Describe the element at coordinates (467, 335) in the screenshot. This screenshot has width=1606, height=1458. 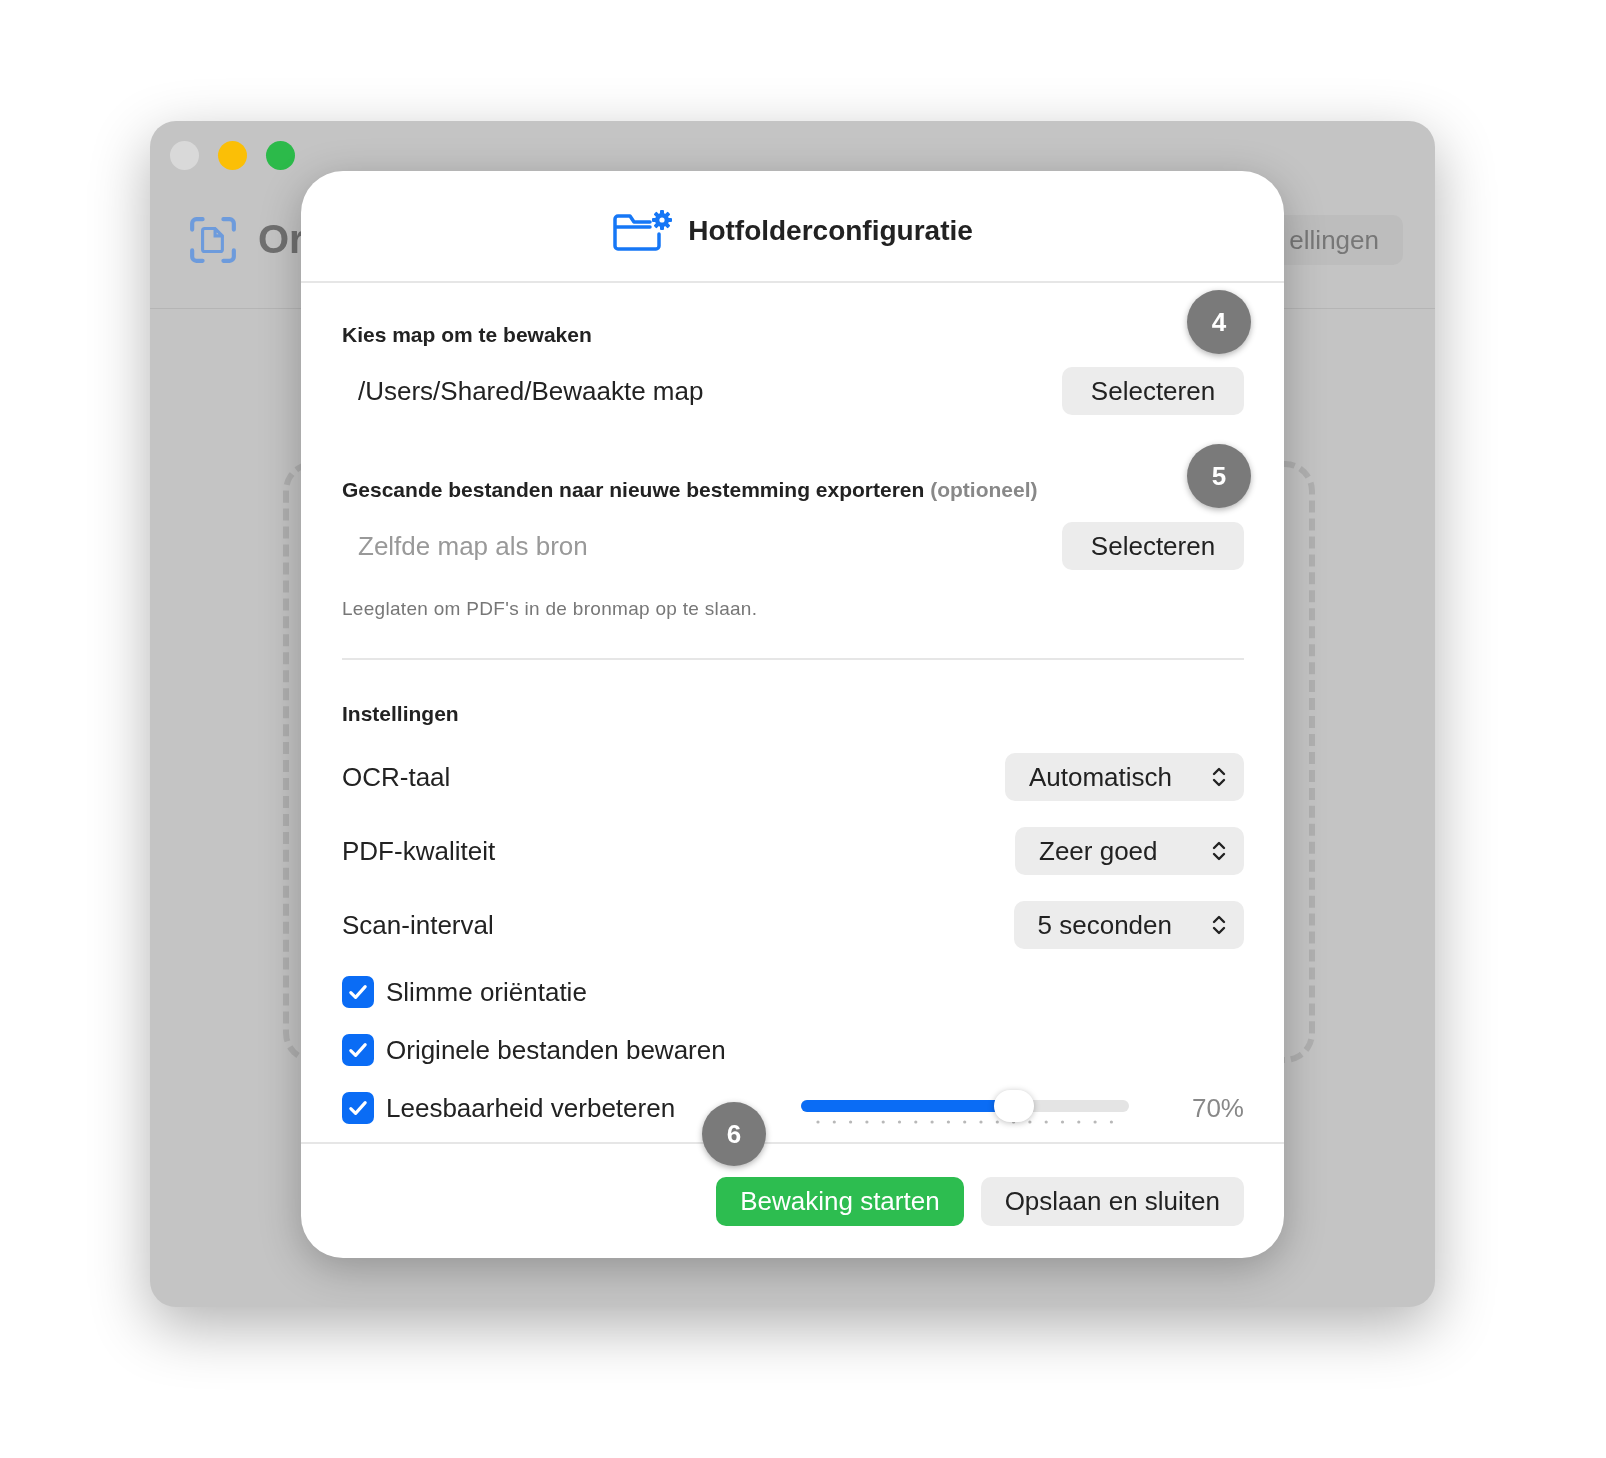
I see `section-heading: Kies map om te bewaken` at that location.